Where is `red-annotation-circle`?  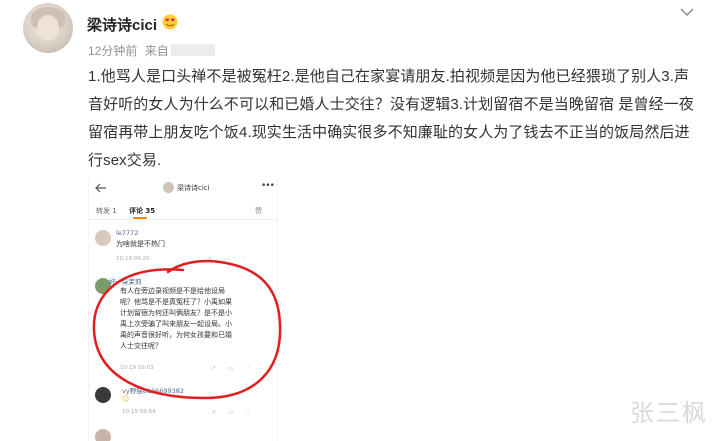 red-annotation-circle is located at coordinates (187, 329).